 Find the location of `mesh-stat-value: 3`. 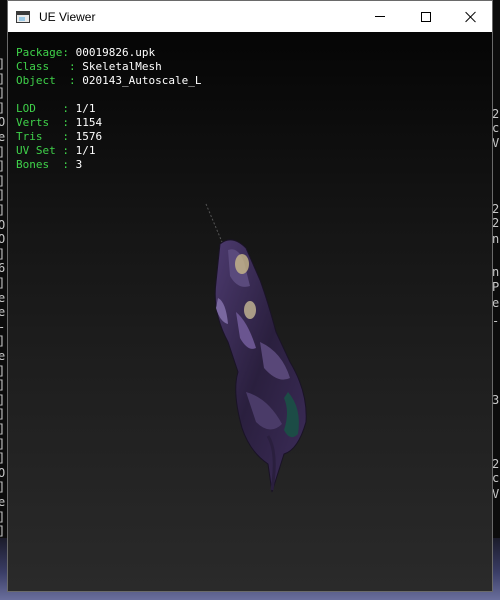

mesh-stat-value: 3 is located at coordinates (79, 164).